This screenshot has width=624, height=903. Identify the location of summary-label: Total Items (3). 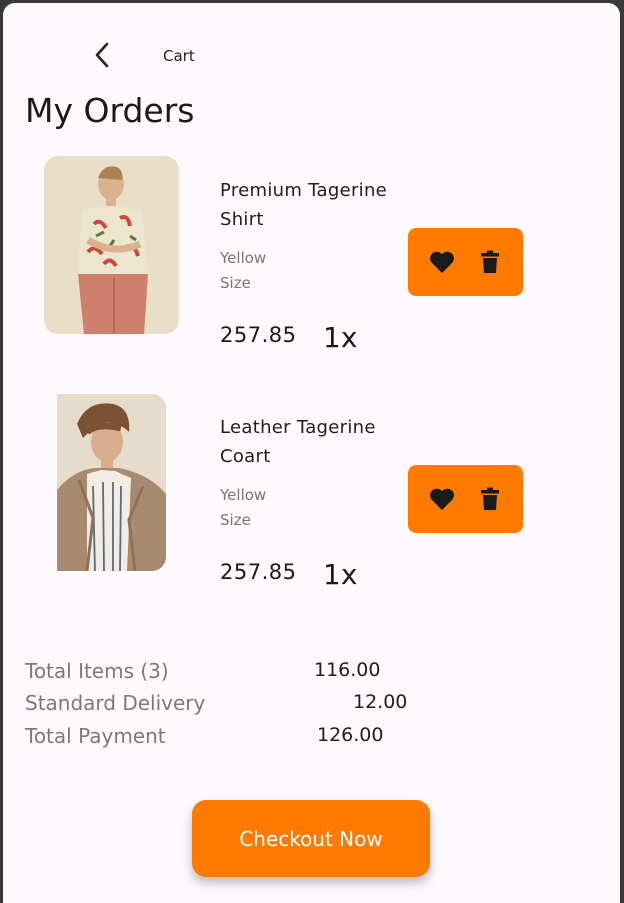
(97, 671).